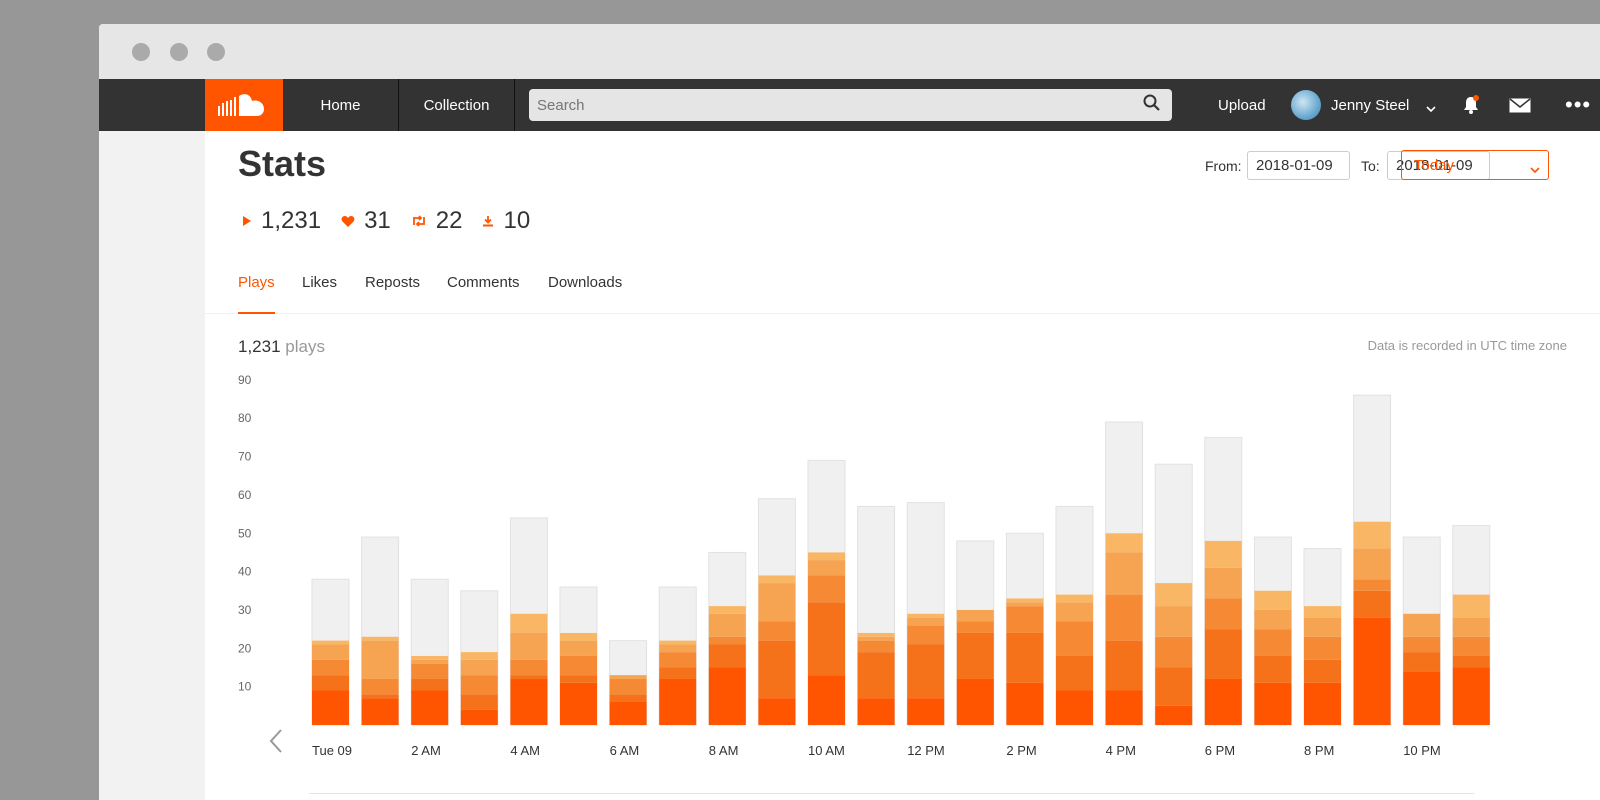 The image size is (1600, 800). I want to click on soundcloud-cloud-icon, so click(241, 105).